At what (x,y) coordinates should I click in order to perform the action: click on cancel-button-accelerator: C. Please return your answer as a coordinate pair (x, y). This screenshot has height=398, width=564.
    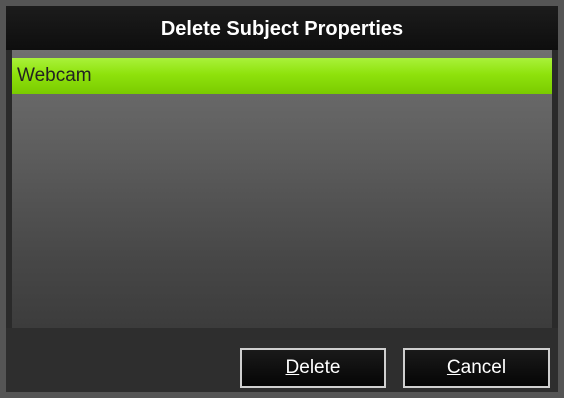
    Looking at the image, I should click on (453, 367).